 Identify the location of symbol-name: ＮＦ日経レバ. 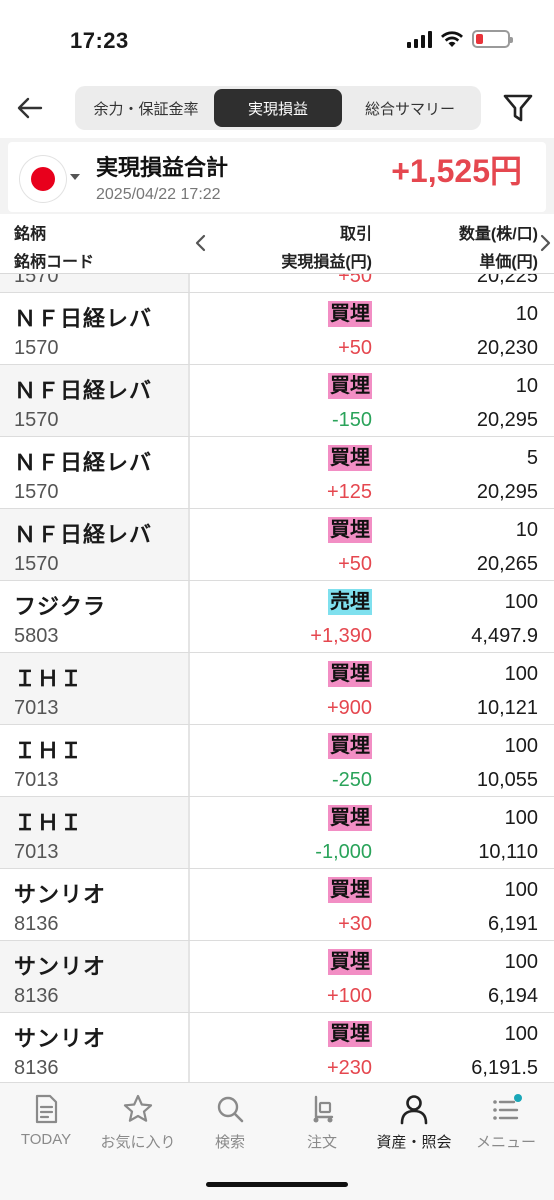
(83, 534).